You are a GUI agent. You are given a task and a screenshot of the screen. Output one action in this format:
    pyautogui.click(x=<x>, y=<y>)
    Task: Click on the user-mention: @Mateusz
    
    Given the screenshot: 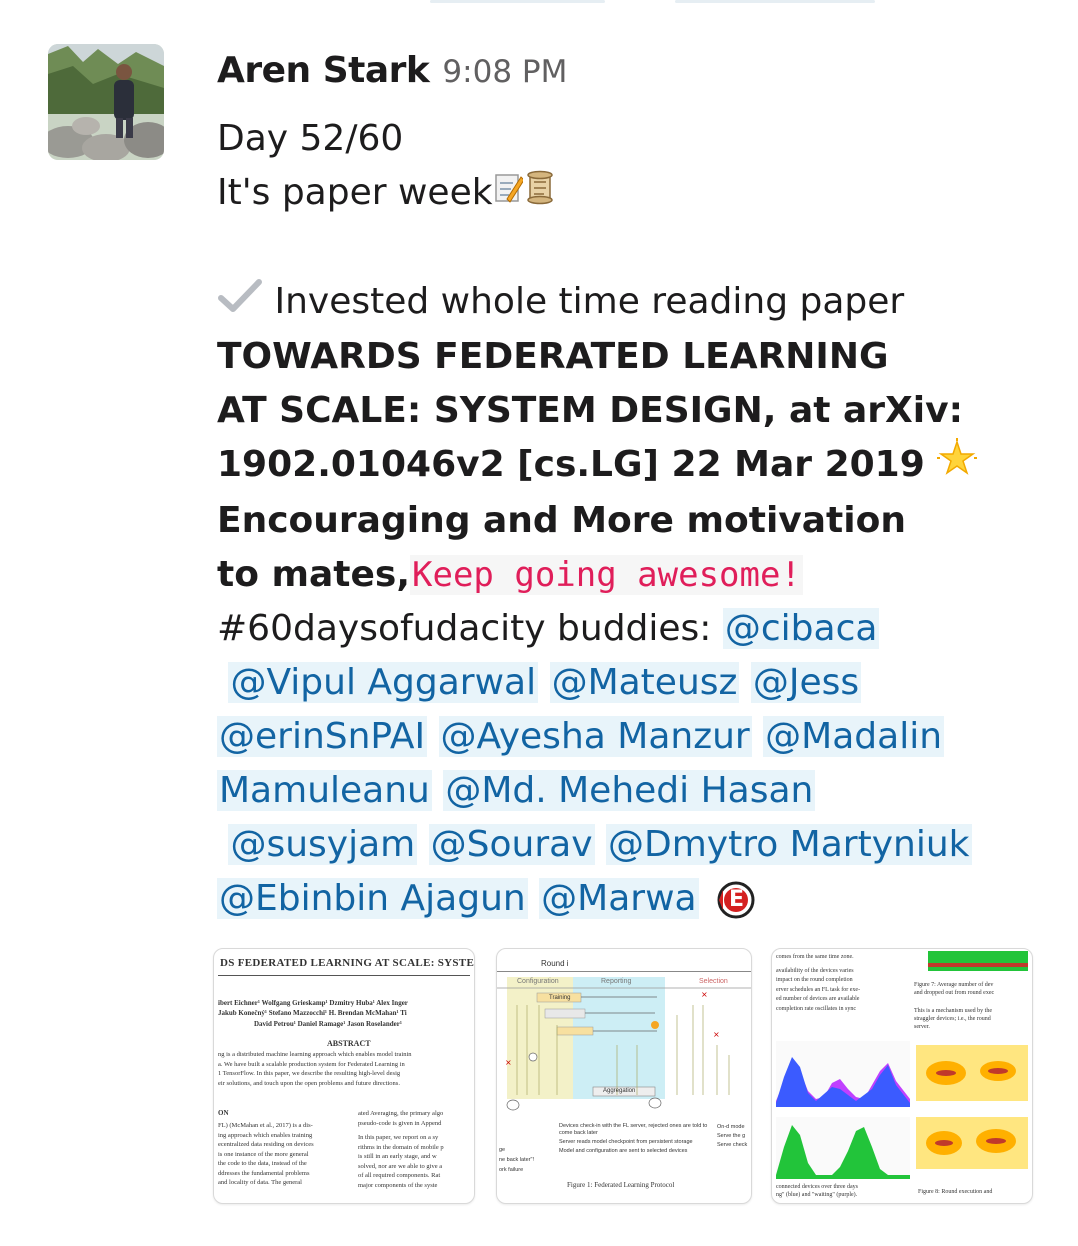 What is the action you would take?
    pyautogui.click(x=644, y=682)
    